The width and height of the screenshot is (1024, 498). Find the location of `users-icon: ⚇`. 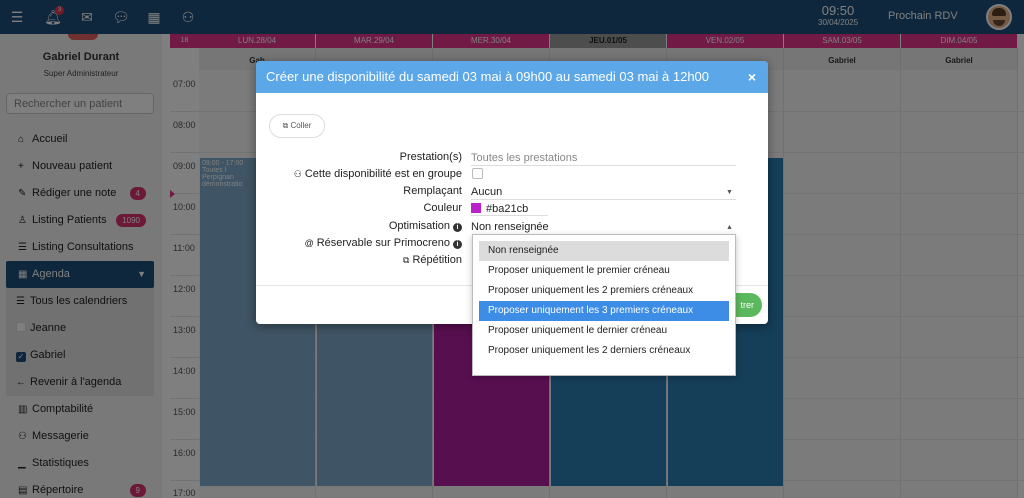

users-icon: ⚇ is located at coordinates (297, 174).